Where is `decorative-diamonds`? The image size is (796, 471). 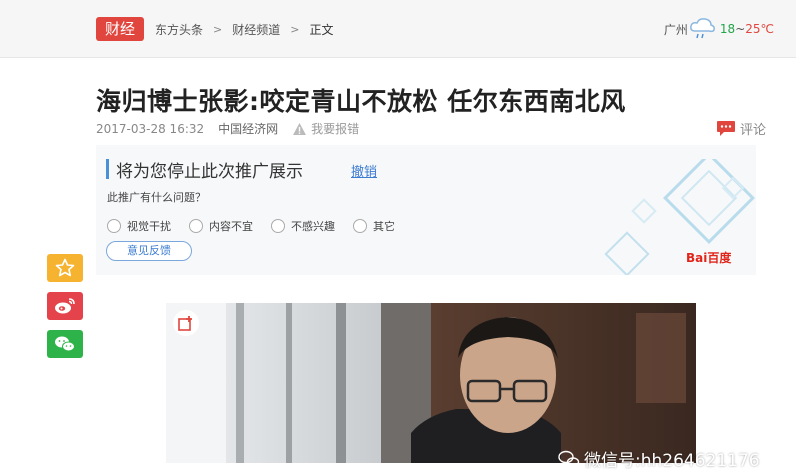
decorative-diamonds is located at coordinates (679, 217).